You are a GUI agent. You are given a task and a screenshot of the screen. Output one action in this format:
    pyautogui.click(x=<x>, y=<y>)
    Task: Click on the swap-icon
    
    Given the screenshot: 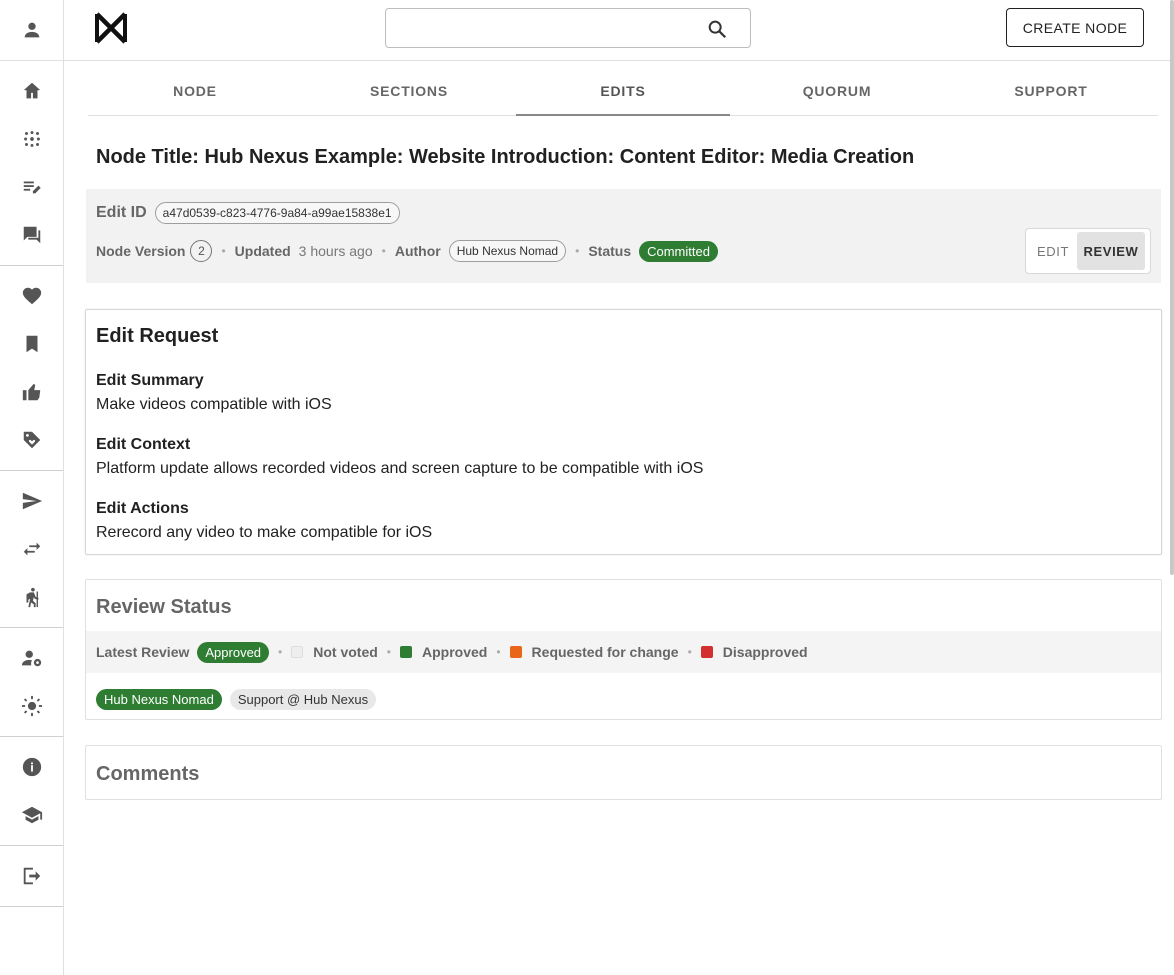 What is the action you would take?
    pyautogui.click(x=31, y=549)
    